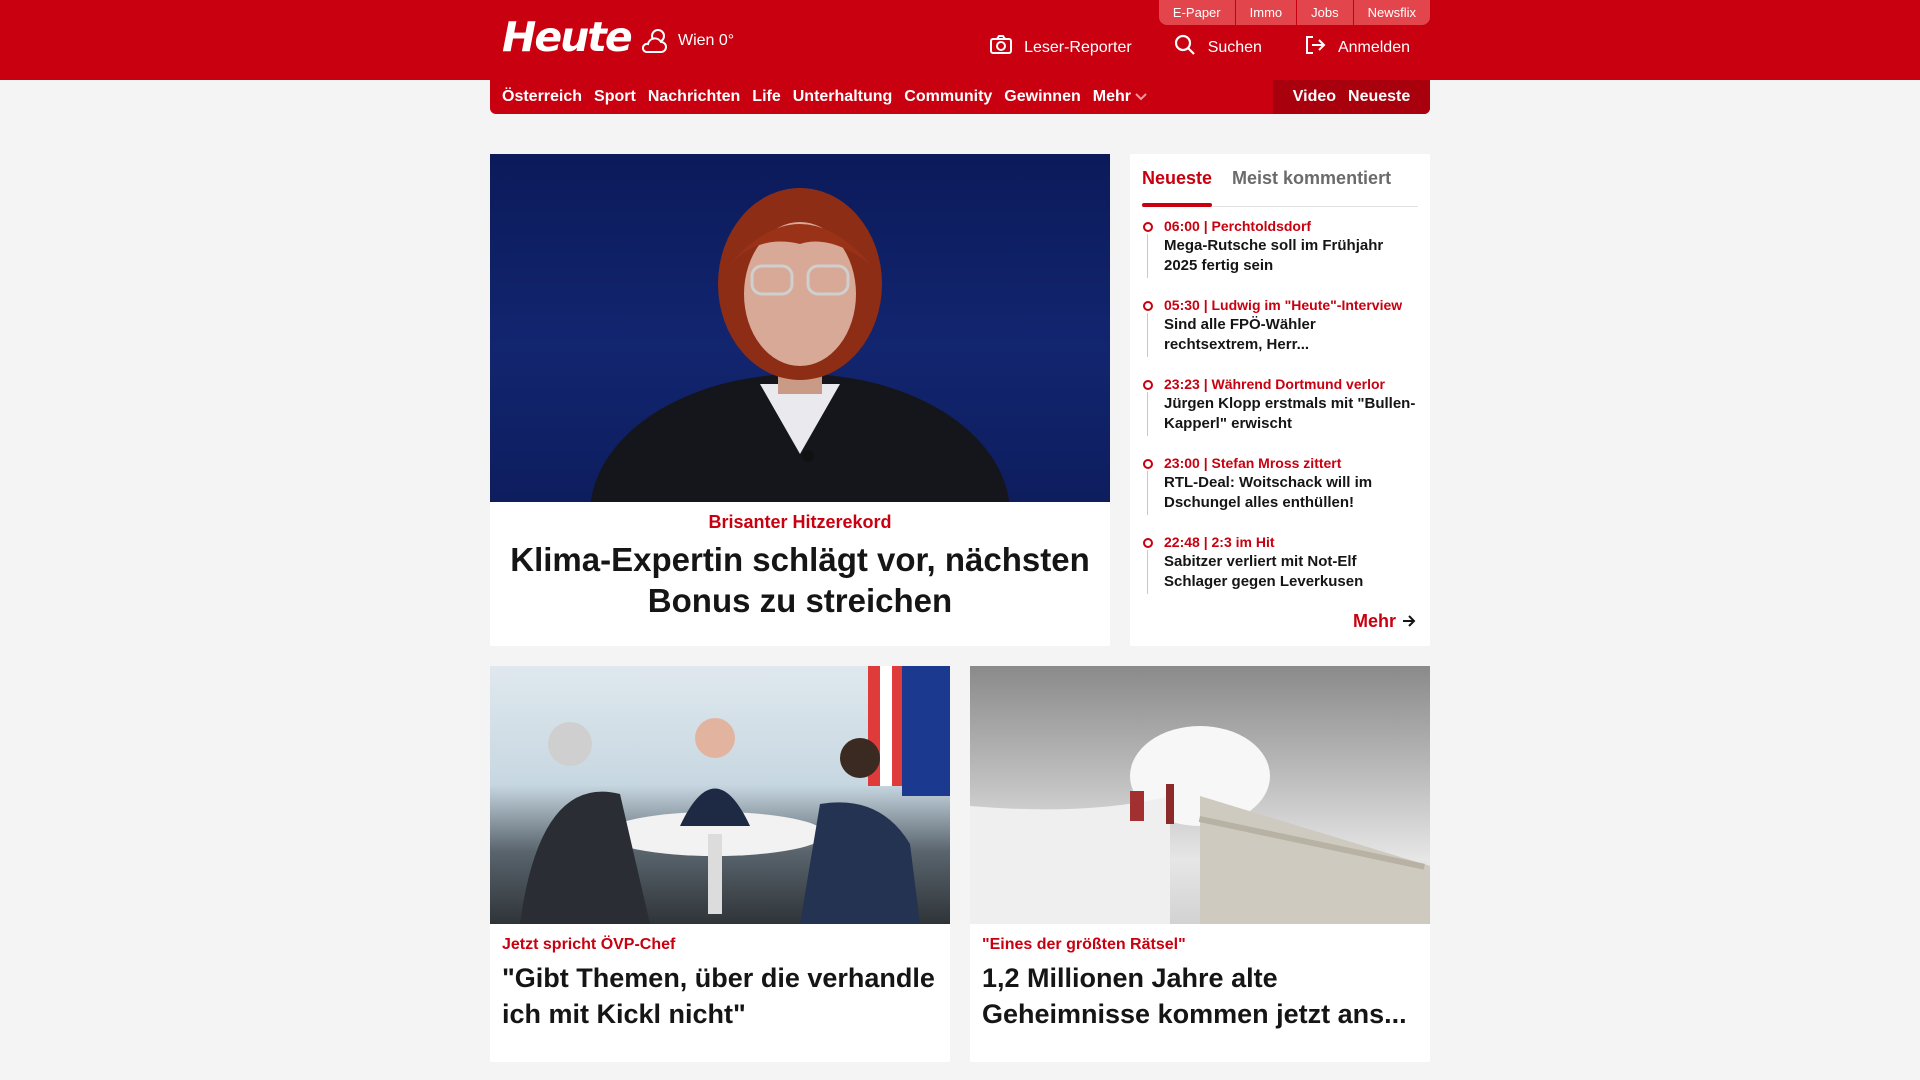  Describe the element at coordinates (1391, 12) in the screenshot. I see `top-link-newsflix: Newsflix` at that location.